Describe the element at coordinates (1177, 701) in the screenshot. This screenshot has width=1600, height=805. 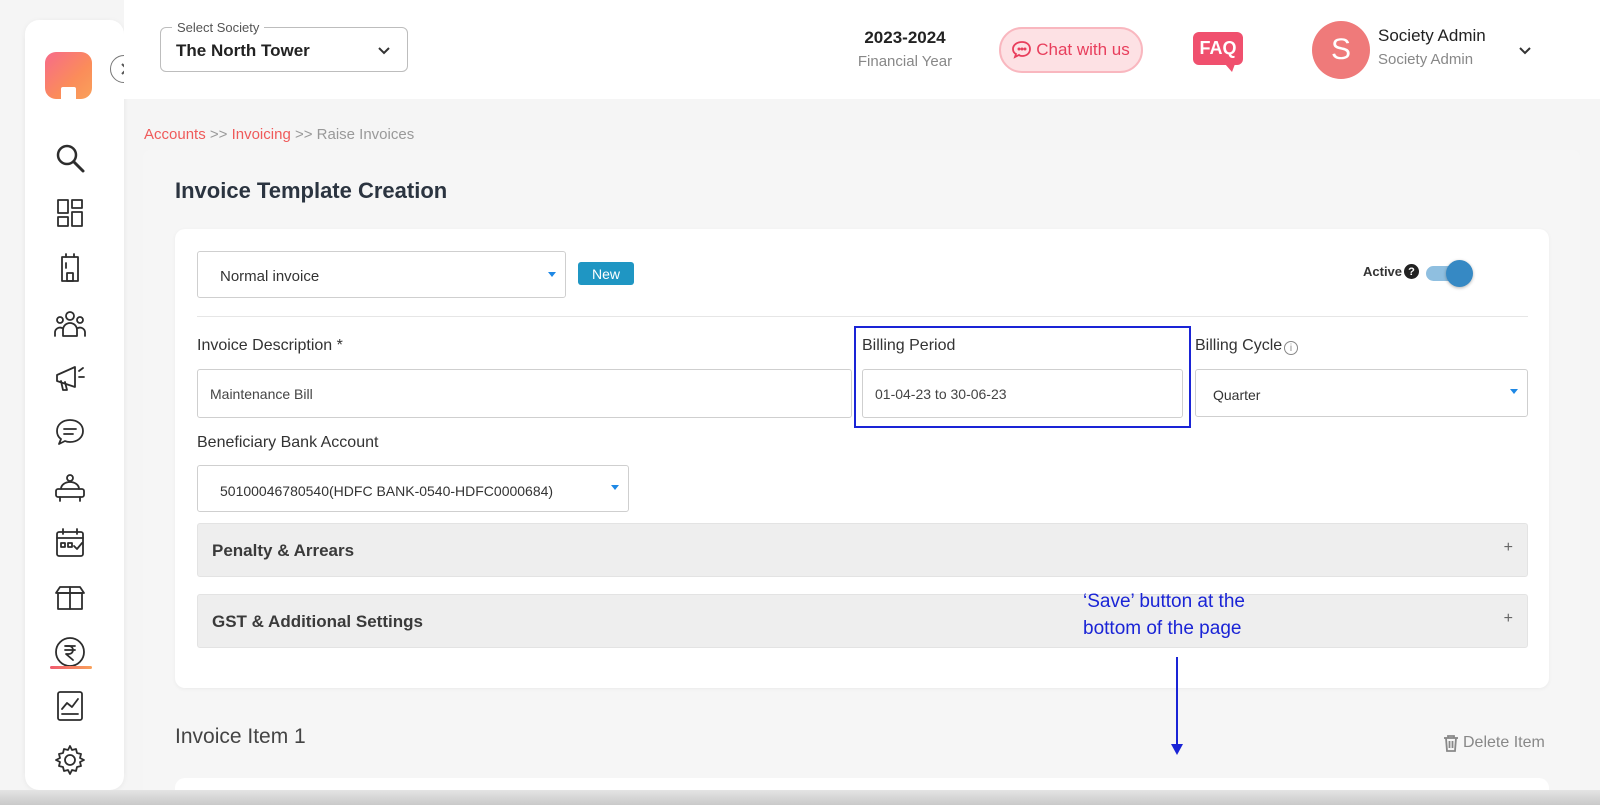
I see `annotation-arrow` at that location.